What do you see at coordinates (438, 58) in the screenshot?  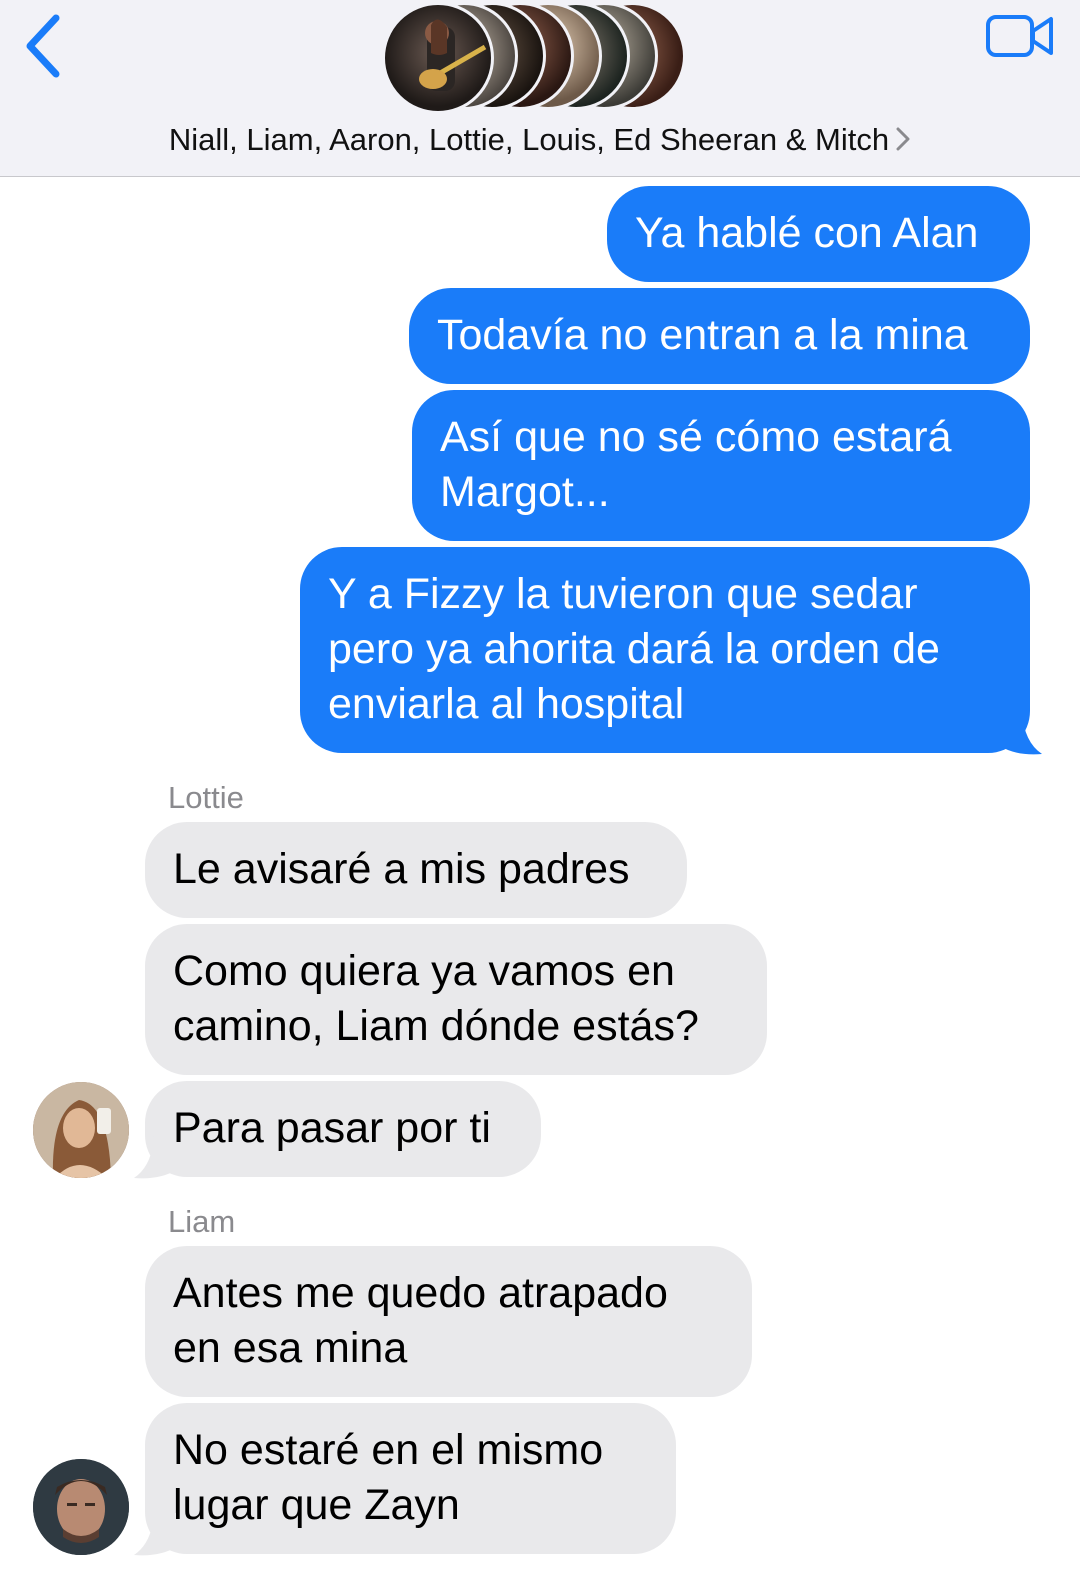 I see `group-member-avatar` at bounding box center [438, 58].